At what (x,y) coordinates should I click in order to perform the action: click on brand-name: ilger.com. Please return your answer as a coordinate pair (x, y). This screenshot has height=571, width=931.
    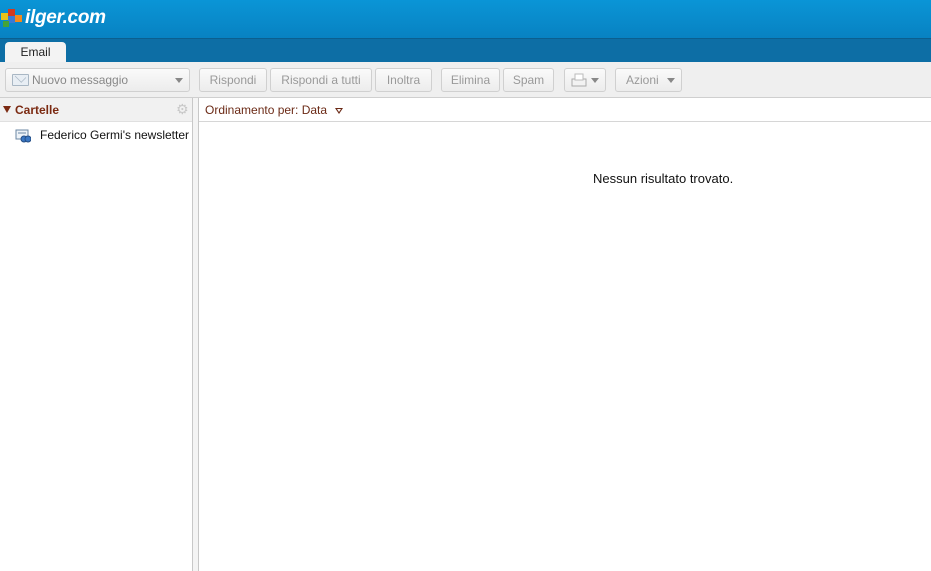
    Looking at the image, I should click on (65, 17).